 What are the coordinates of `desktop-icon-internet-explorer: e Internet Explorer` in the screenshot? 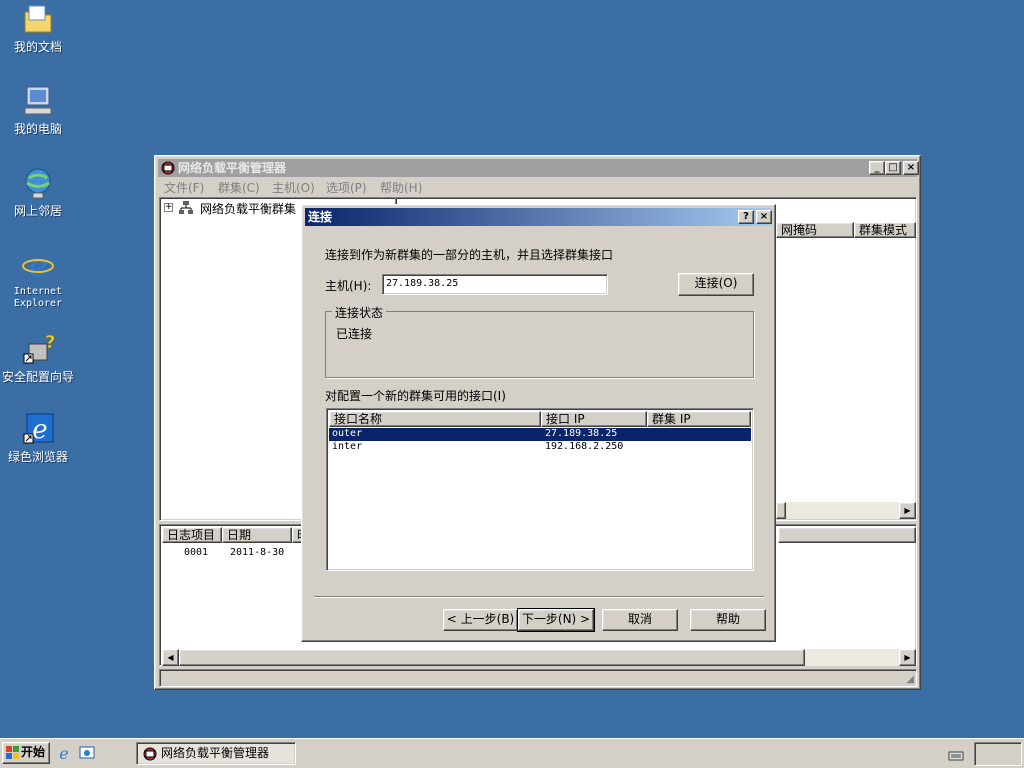 It's located at (38, 279).